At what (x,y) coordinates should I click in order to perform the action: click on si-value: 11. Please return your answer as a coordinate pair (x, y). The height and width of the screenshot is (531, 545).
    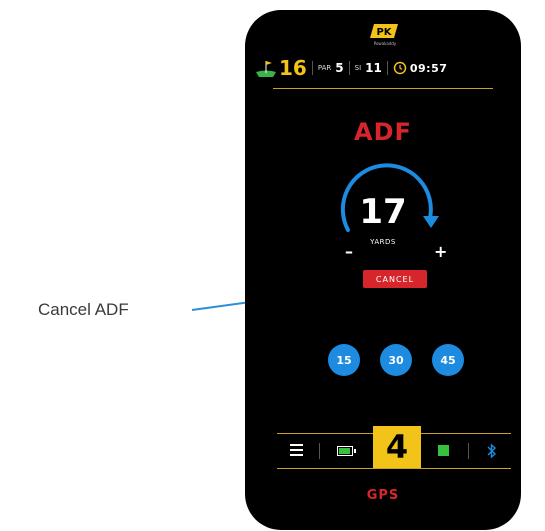
    Looking at the image, I should click on (373, 68).